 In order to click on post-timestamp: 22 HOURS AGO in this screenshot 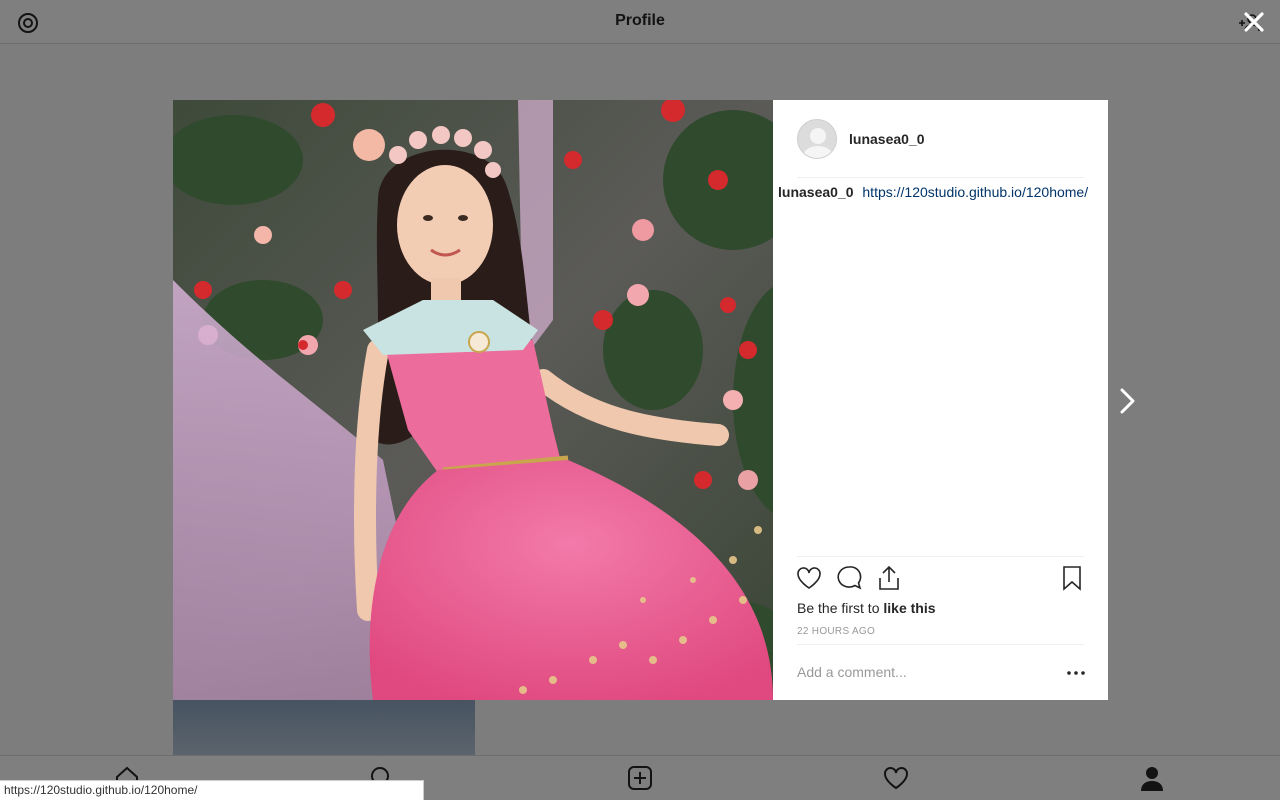, I will do `click(836, 631)`.